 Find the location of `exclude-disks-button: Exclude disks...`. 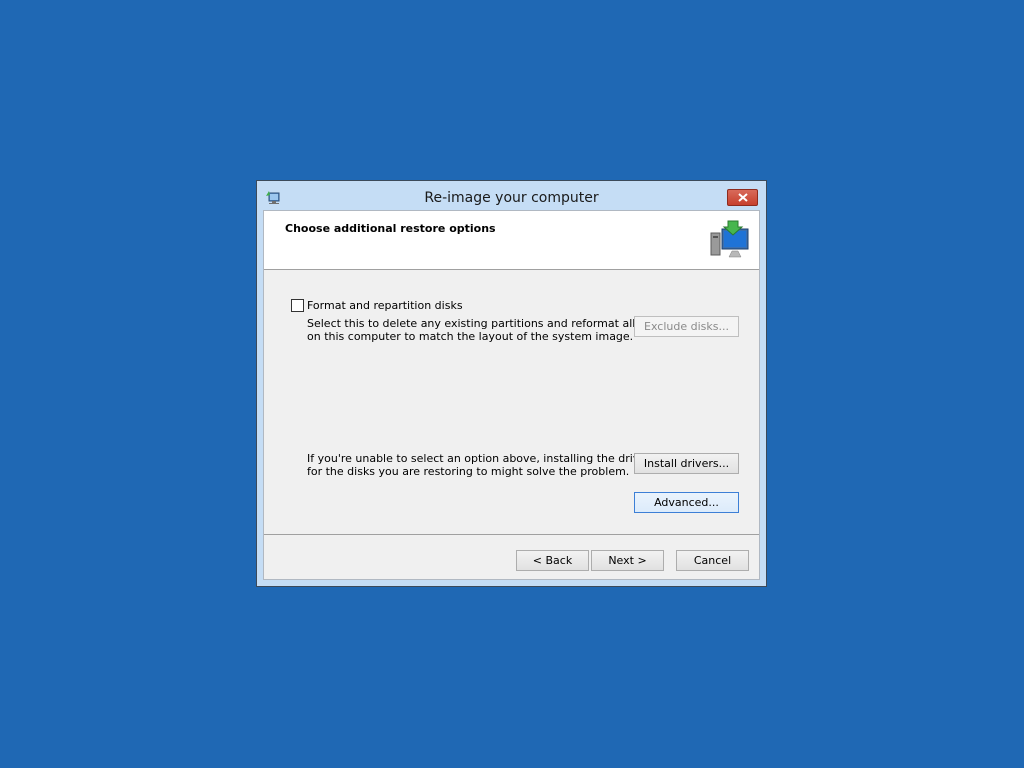

exclude-disks-button: Exclude disks... is located at coordinates (686, 326).